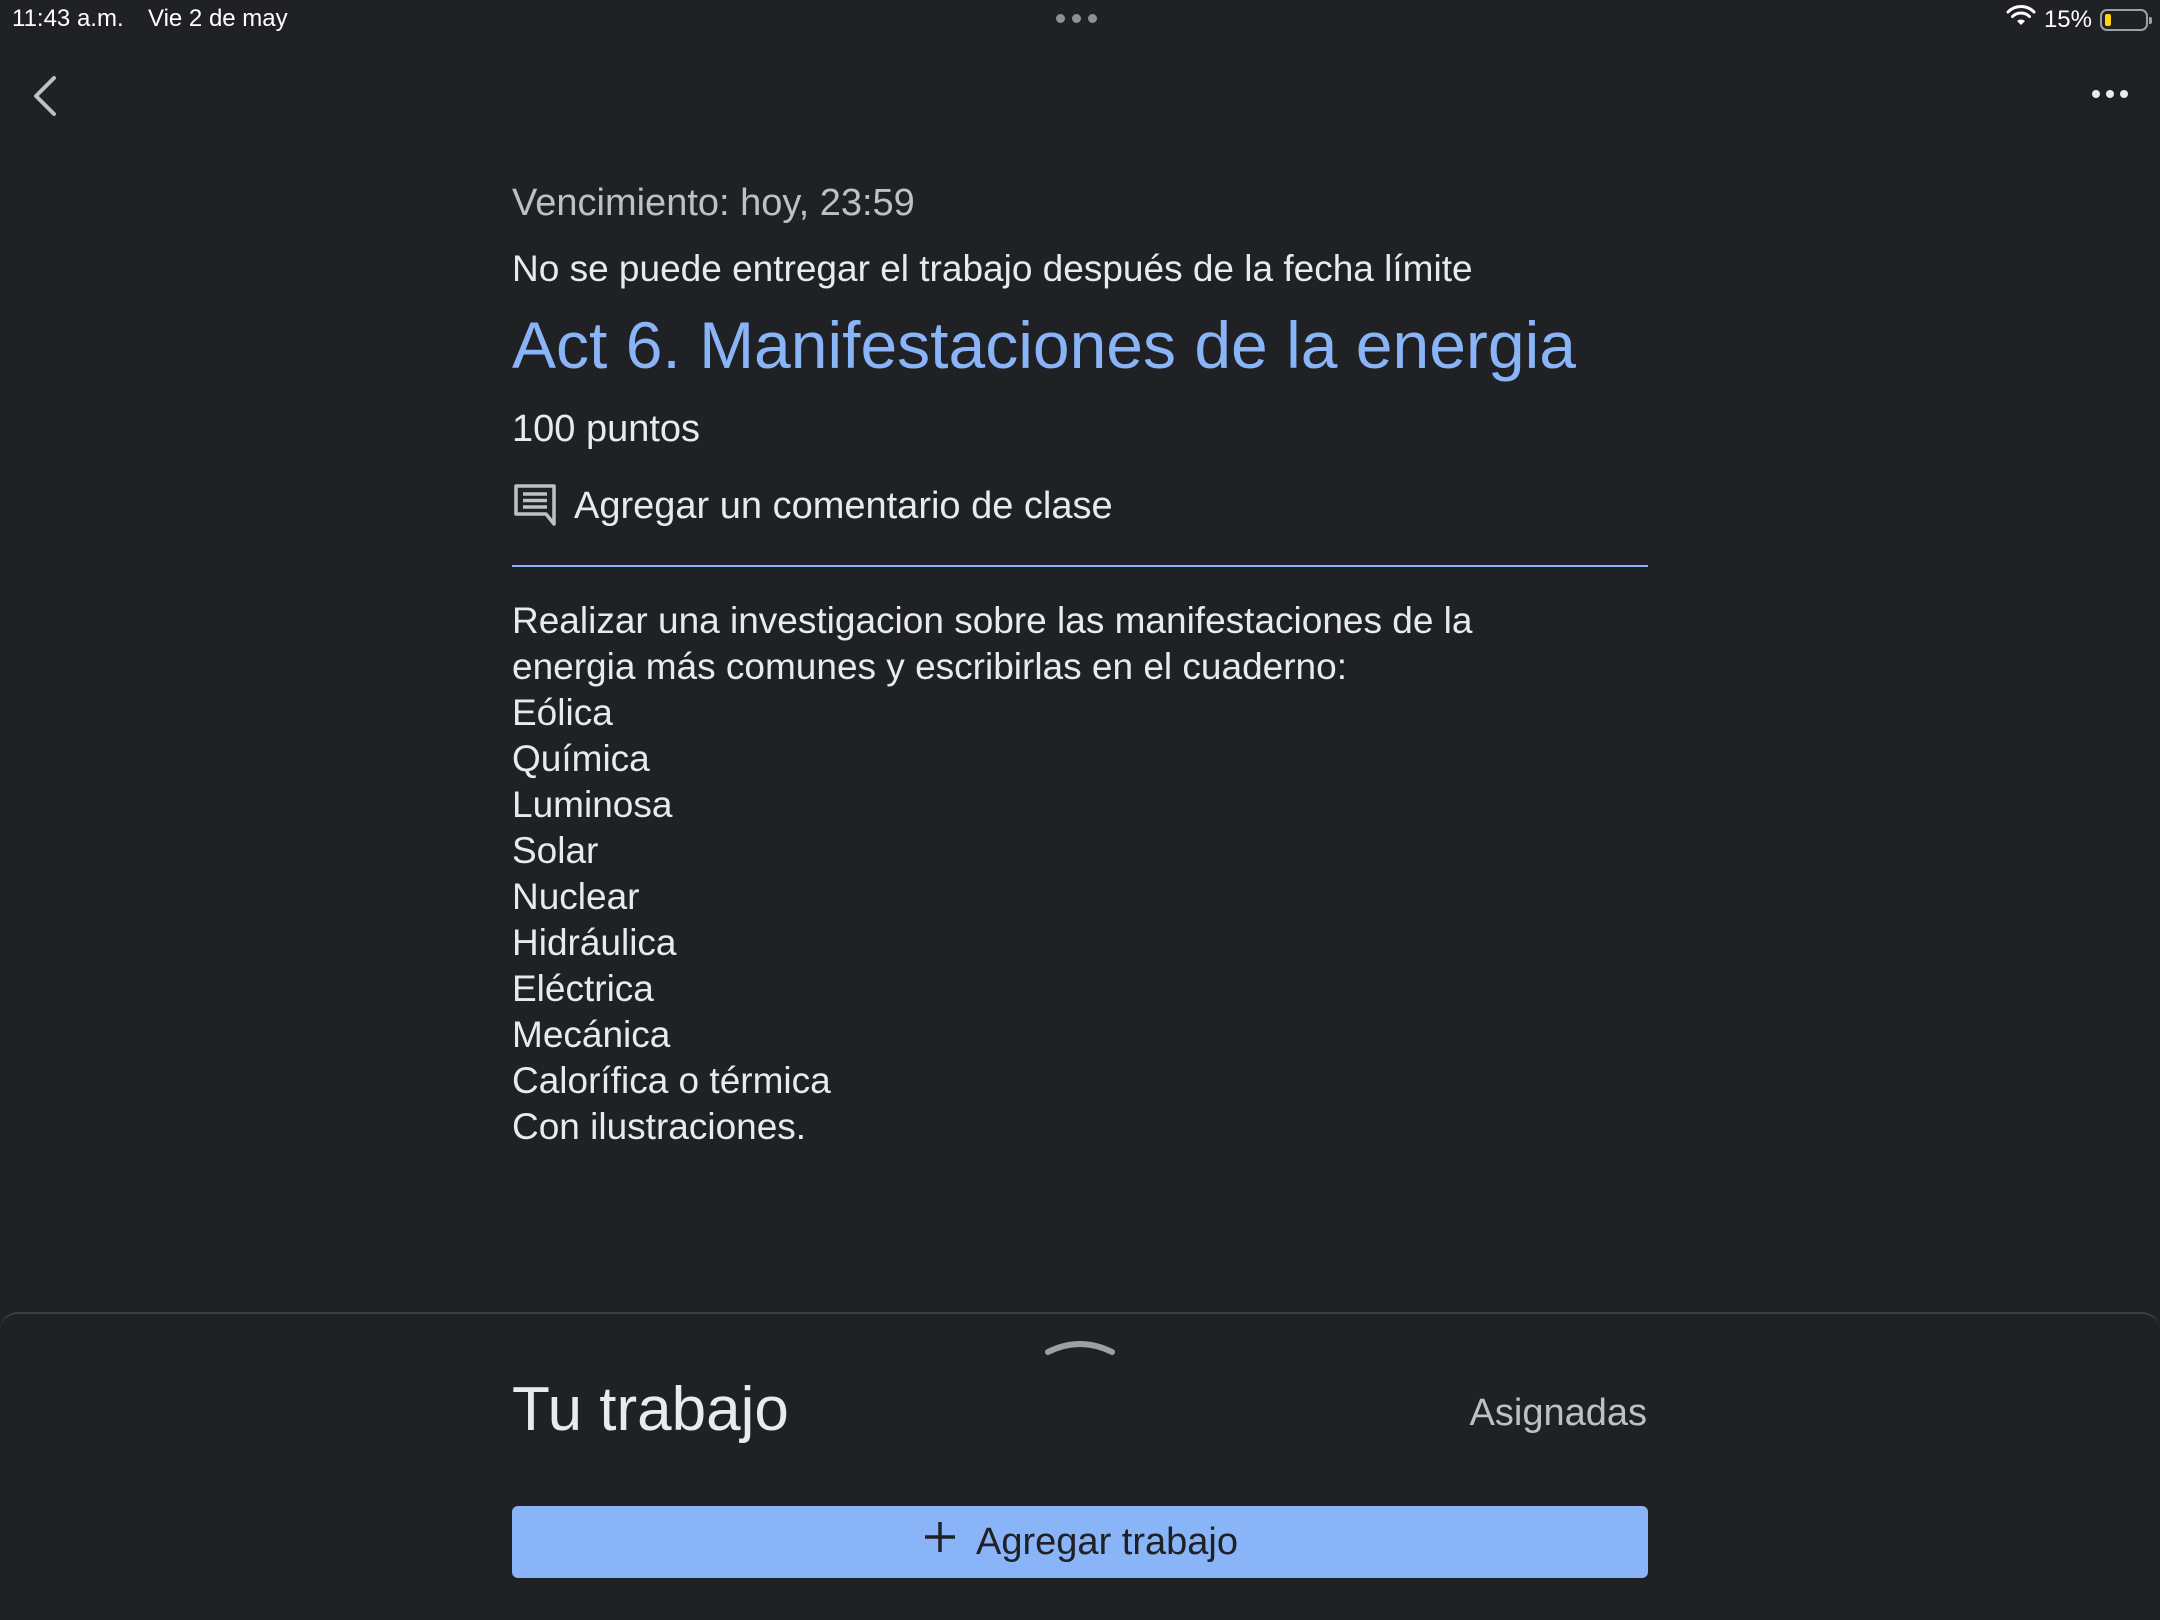 The image size is (2160, 1620). What do you see at coordinates (1076, 18) in the screenshot?
I see `multitasking-dots-icon` at bounding box center [1076, 18].